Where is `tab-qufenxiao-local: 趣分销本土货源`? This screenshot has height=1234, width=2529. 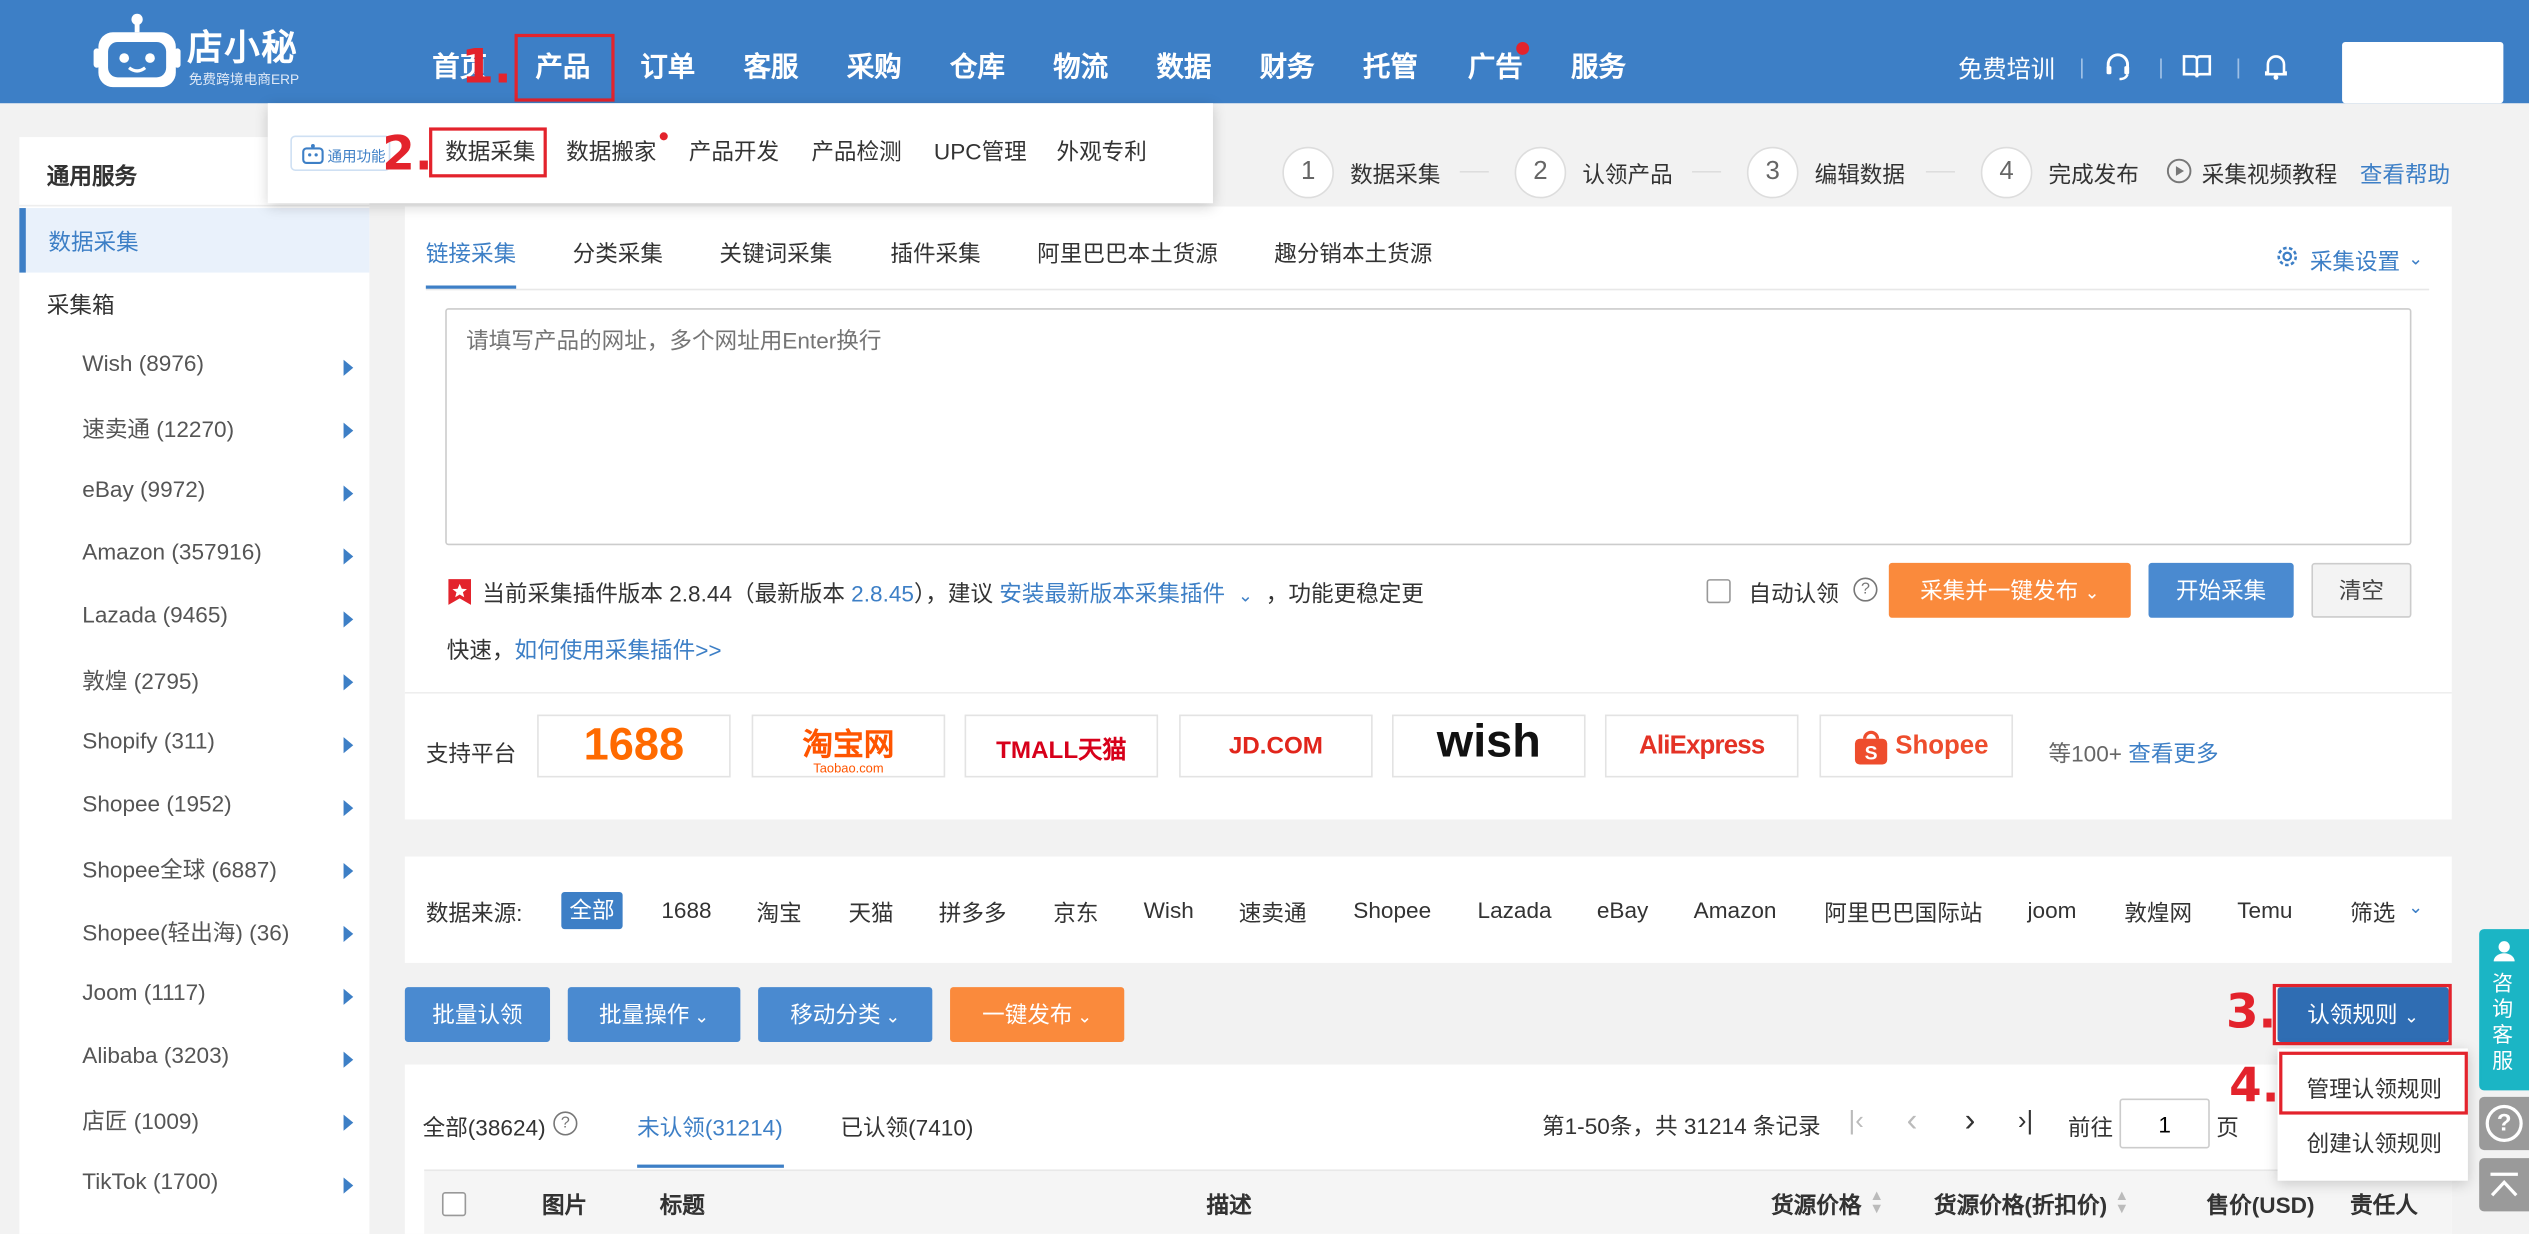
tab-qufenxiao-local: 趣分销本土货源 is located at coordinates (1353, 253).